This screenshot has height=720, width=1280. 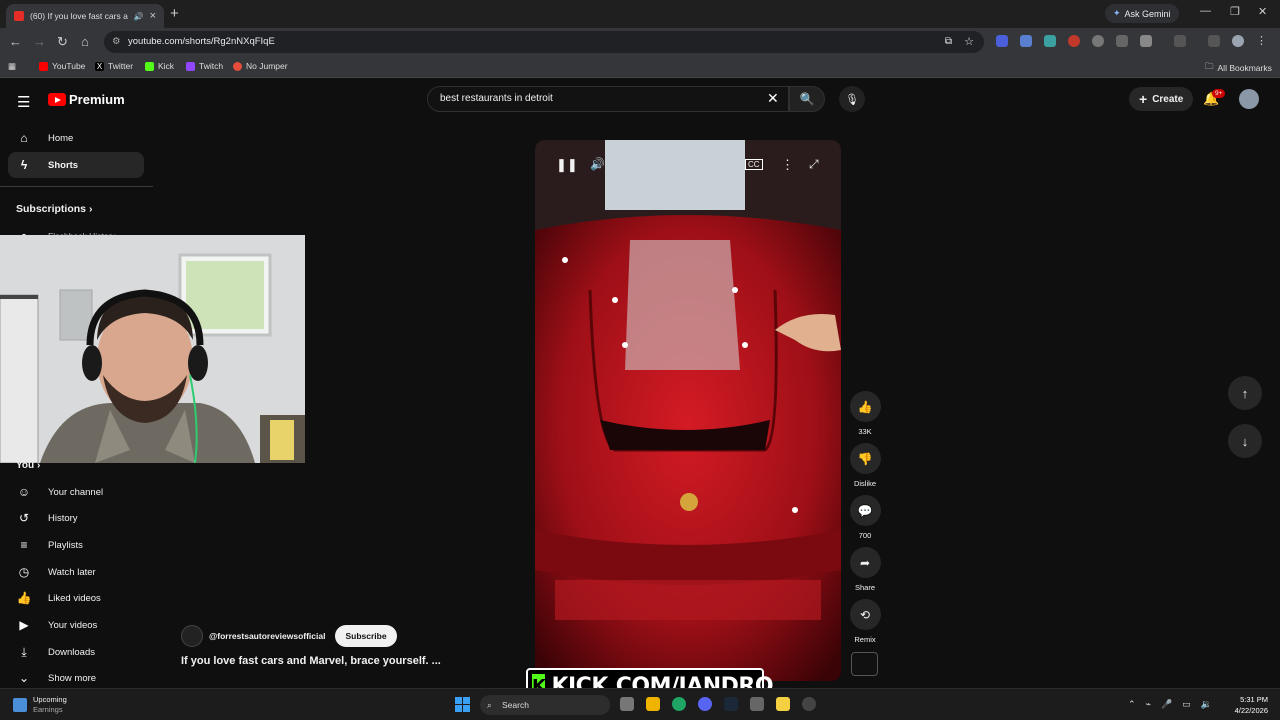 I want to click on close-window-button: ✕, so click(x=1262, y=11).